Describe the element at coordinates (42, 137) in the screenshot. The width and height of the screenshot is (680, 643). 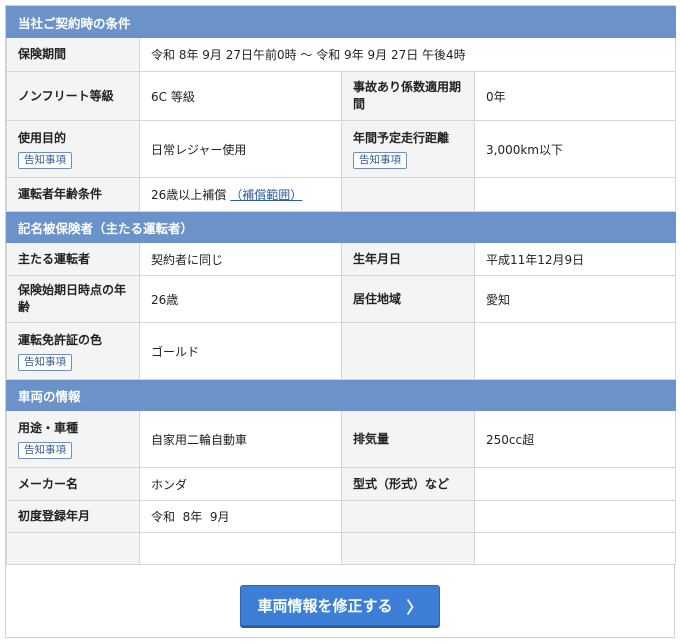
I see `usage-label: 使用目的` at that location.